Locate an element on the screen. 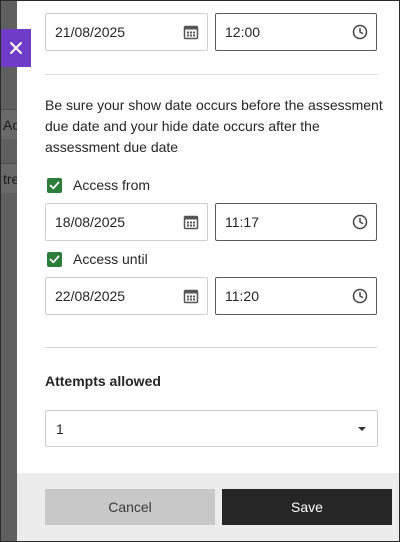 The height and width of the screenshot is (542, 400). show-date-input: 21/08/2025 is located at coordinates (126, 32).